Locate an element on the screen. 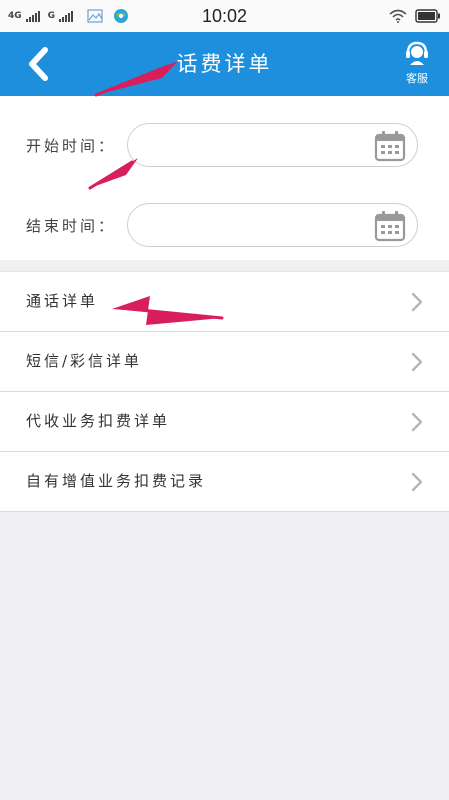 This screenshot has height=800, width=449. status-right is located at coordinates (415, 16).